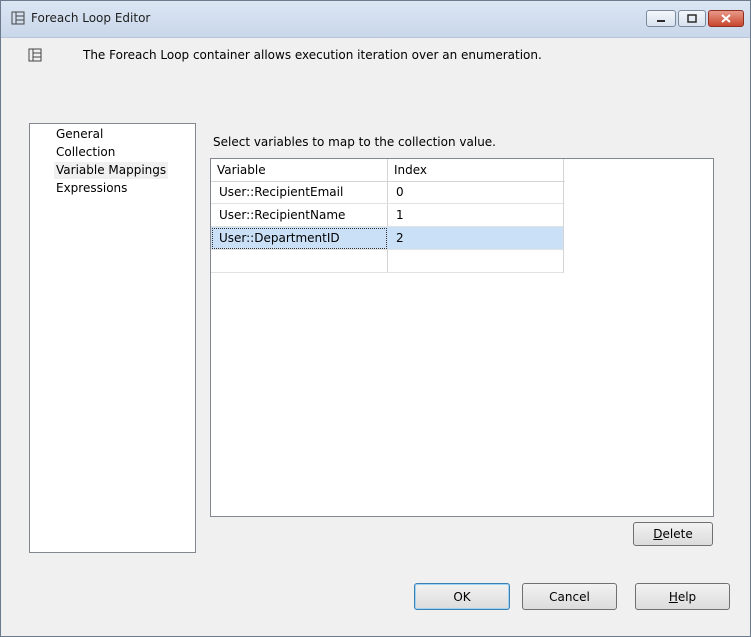 This screenshot has width=751, height=637. Describe the element at coordinates (375, 19) in the screenshot. I see `title-bar: Foreach Loop Editor` at that location.